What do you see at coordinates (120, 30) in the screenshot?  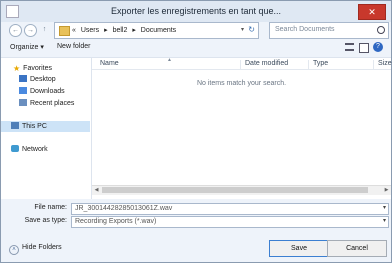 I see `breadcrumb-bell2: bell2` at bounding box center [120, 30].